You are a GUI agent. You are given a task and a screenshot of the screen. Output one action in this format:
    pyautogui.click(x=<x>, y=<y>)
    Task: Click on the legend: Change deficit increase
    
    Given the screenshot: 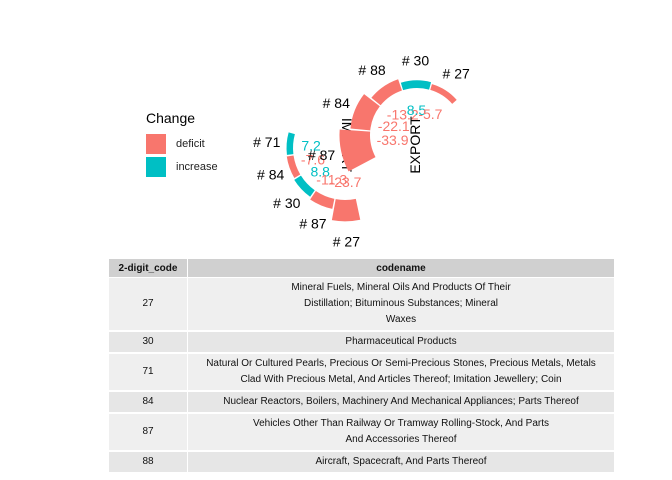 What is the action you would take?
    pyautogui.click(x=182, y=144)
    